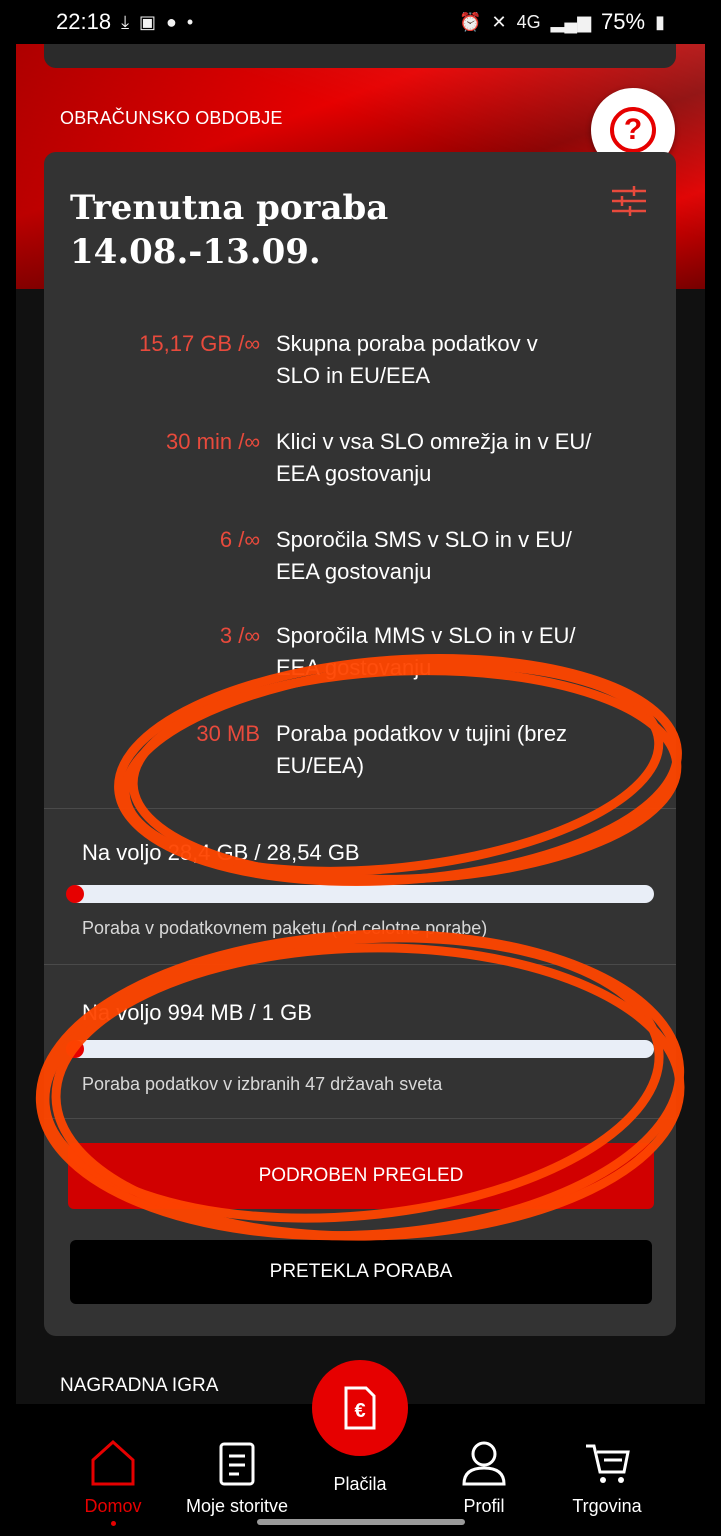 This screenshot has width=721, height=1536. I want to click on nav-home: Domov, so click(113, 1482).